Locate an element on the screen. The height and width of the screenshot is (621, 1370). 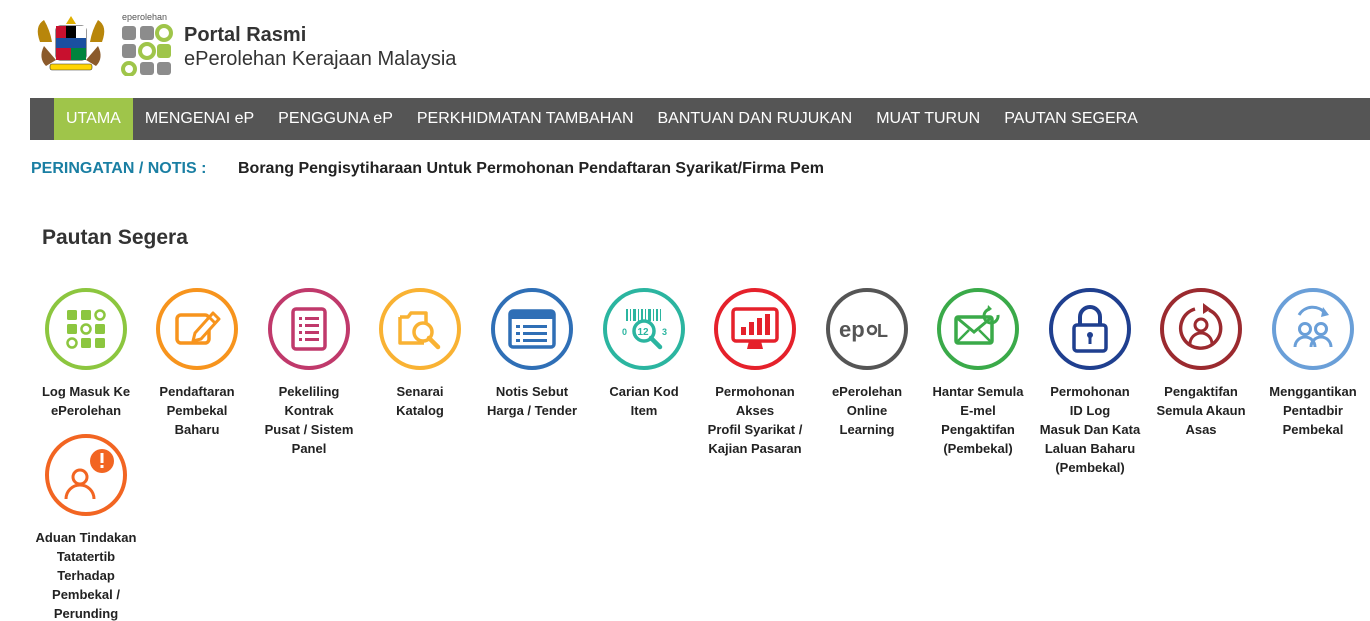
coat-of-arms-icon is located at coordinates (71, 44).